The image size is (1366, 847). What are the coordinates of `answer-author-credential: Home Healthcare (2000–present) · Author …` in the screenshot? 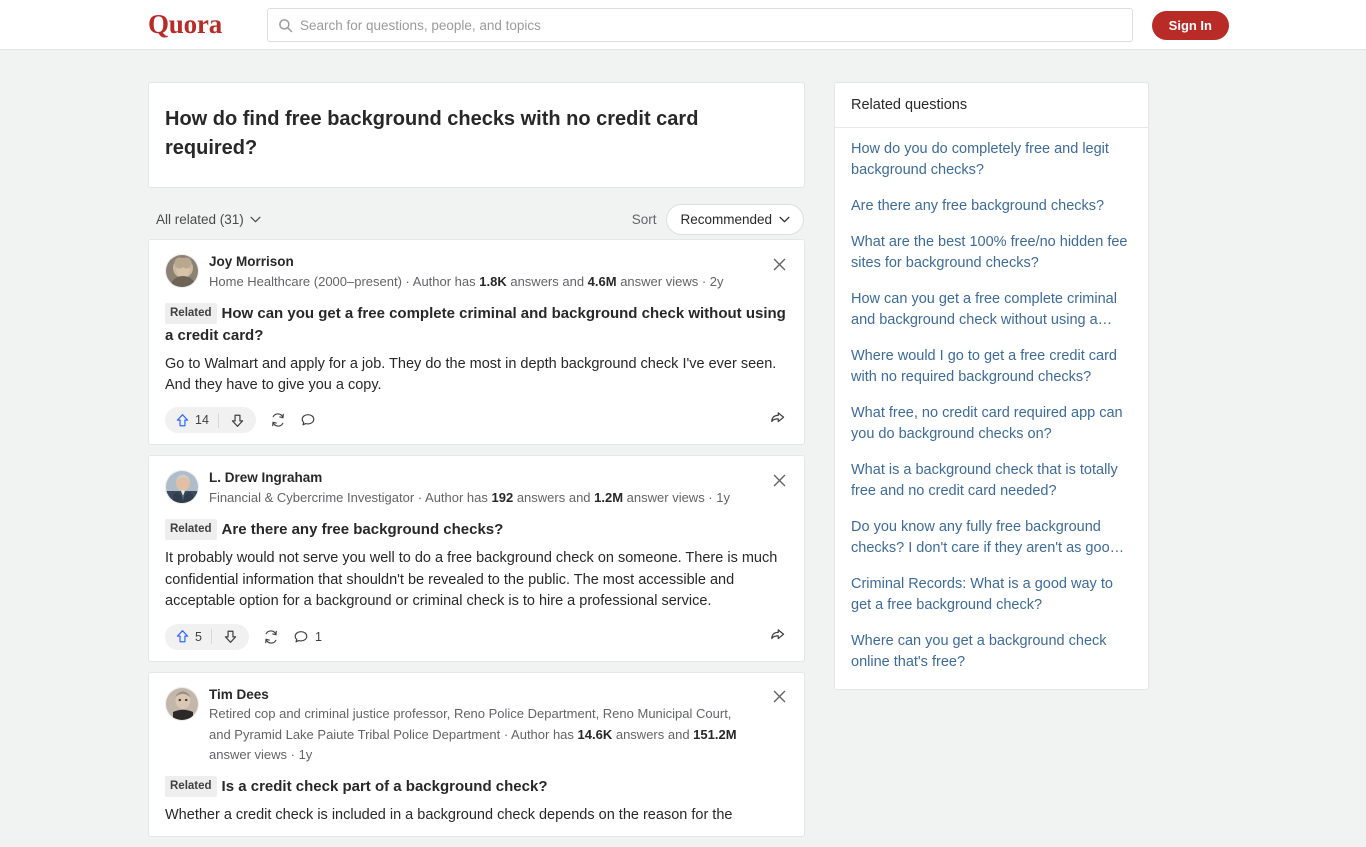 It's located at (481, 282).